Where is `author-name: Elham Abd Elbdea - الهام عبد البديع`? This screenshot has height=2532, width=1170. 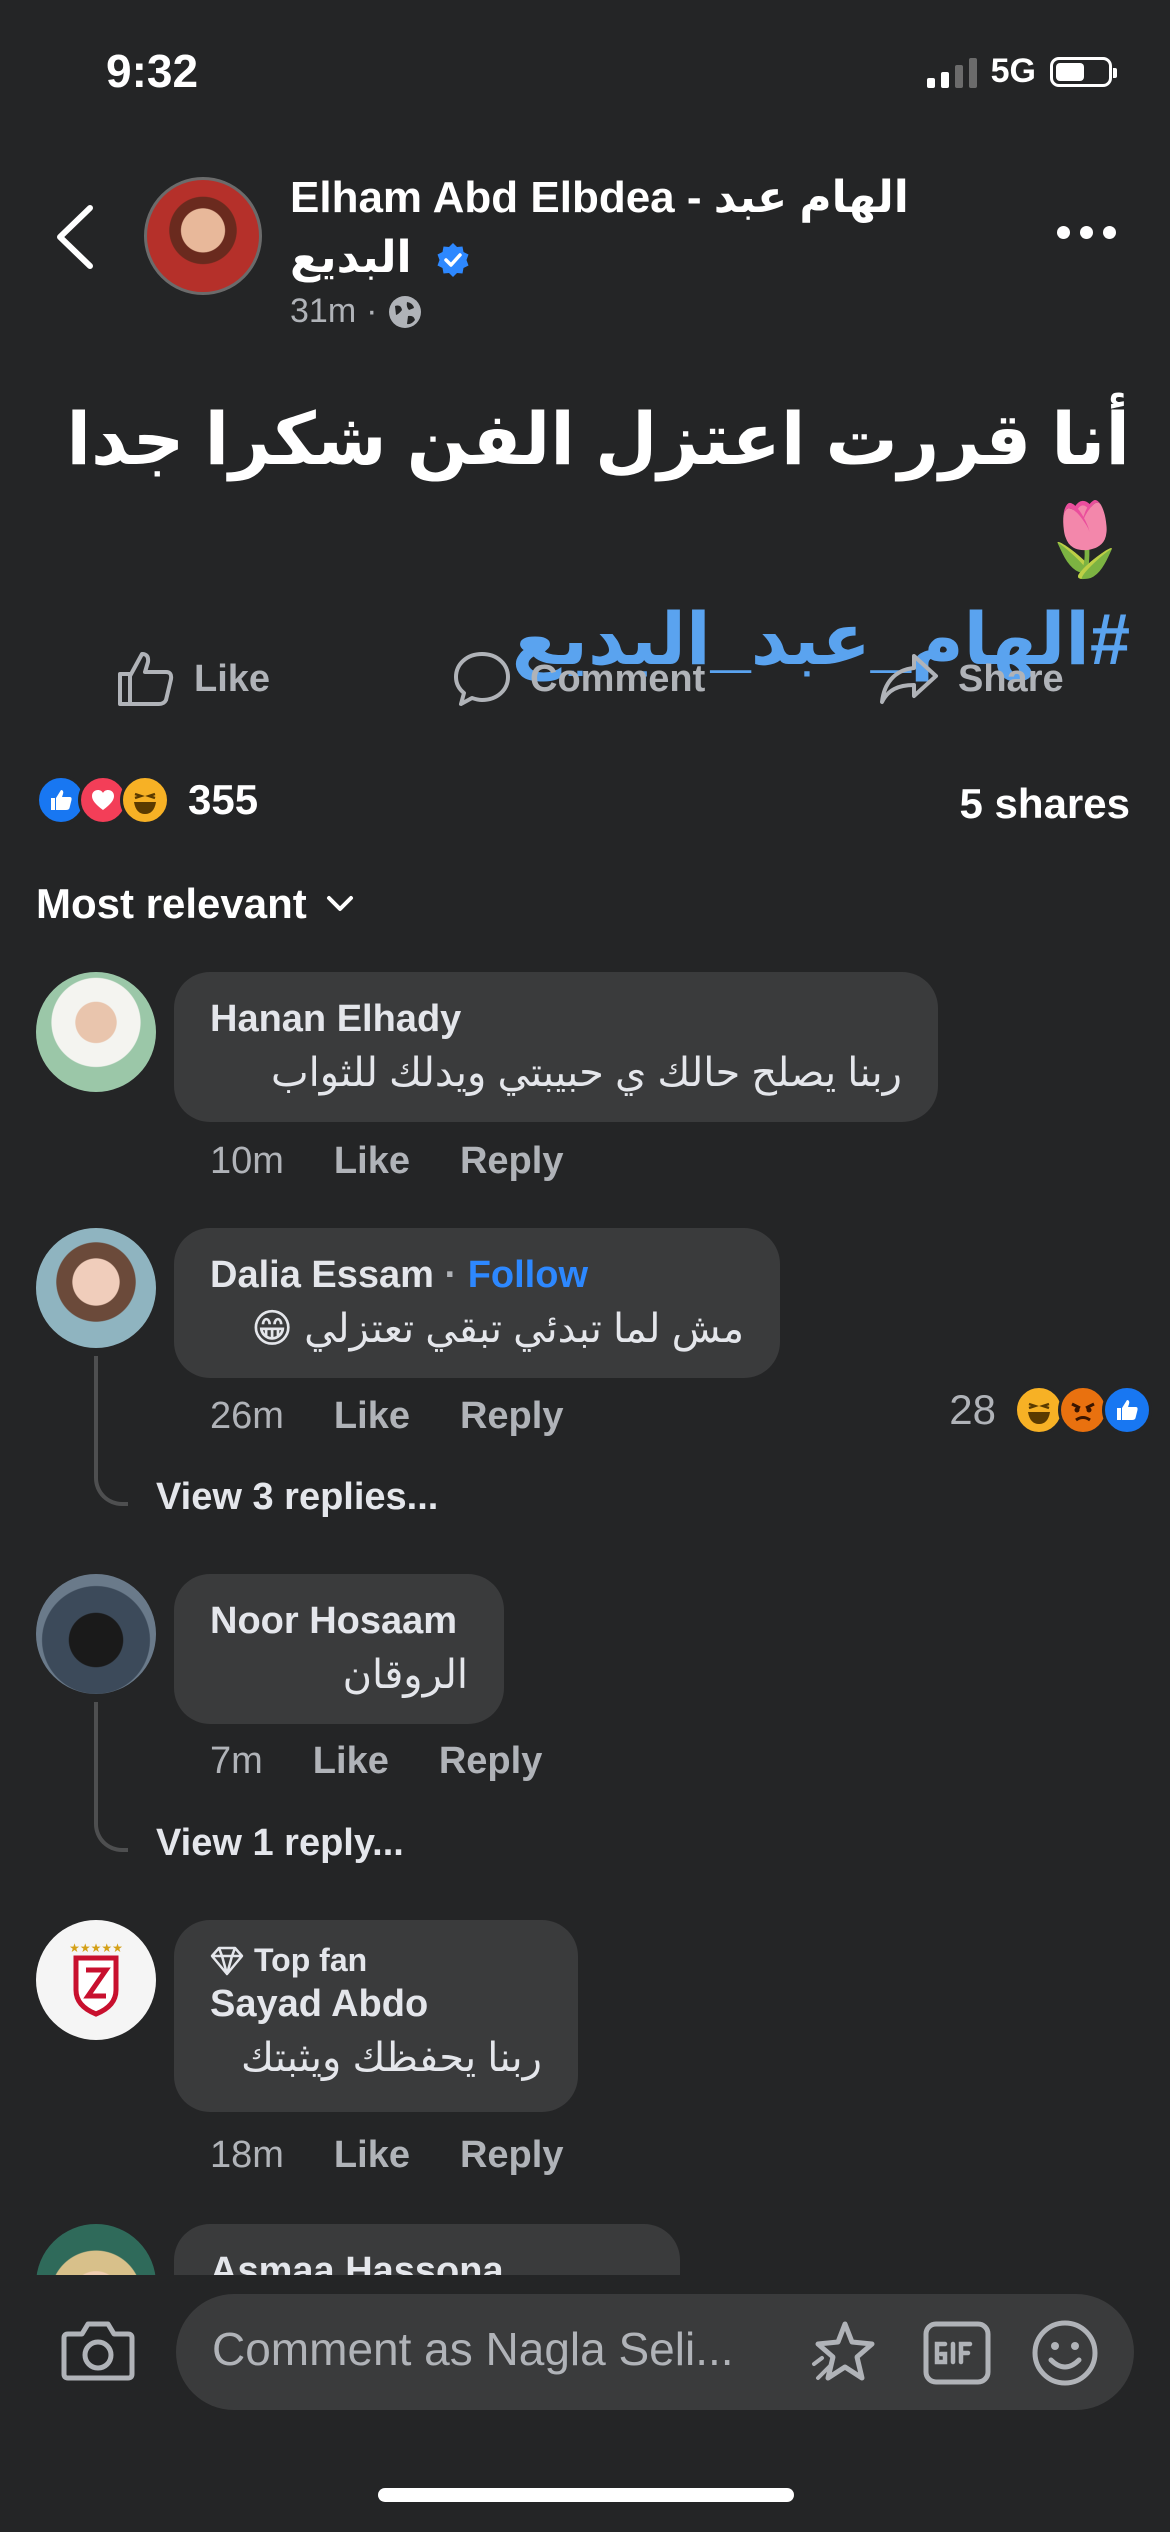 author-name: Elham Abd Elbdea - الهام عبد البديع is located at coordinates (620, 228).